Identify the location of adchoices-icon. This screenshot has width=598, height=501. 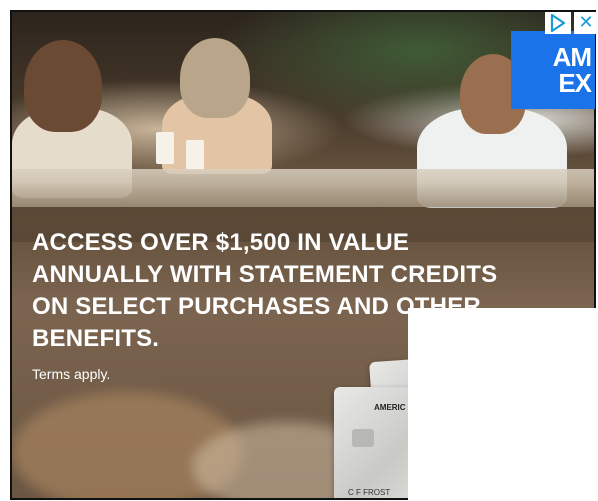
(558, 23).